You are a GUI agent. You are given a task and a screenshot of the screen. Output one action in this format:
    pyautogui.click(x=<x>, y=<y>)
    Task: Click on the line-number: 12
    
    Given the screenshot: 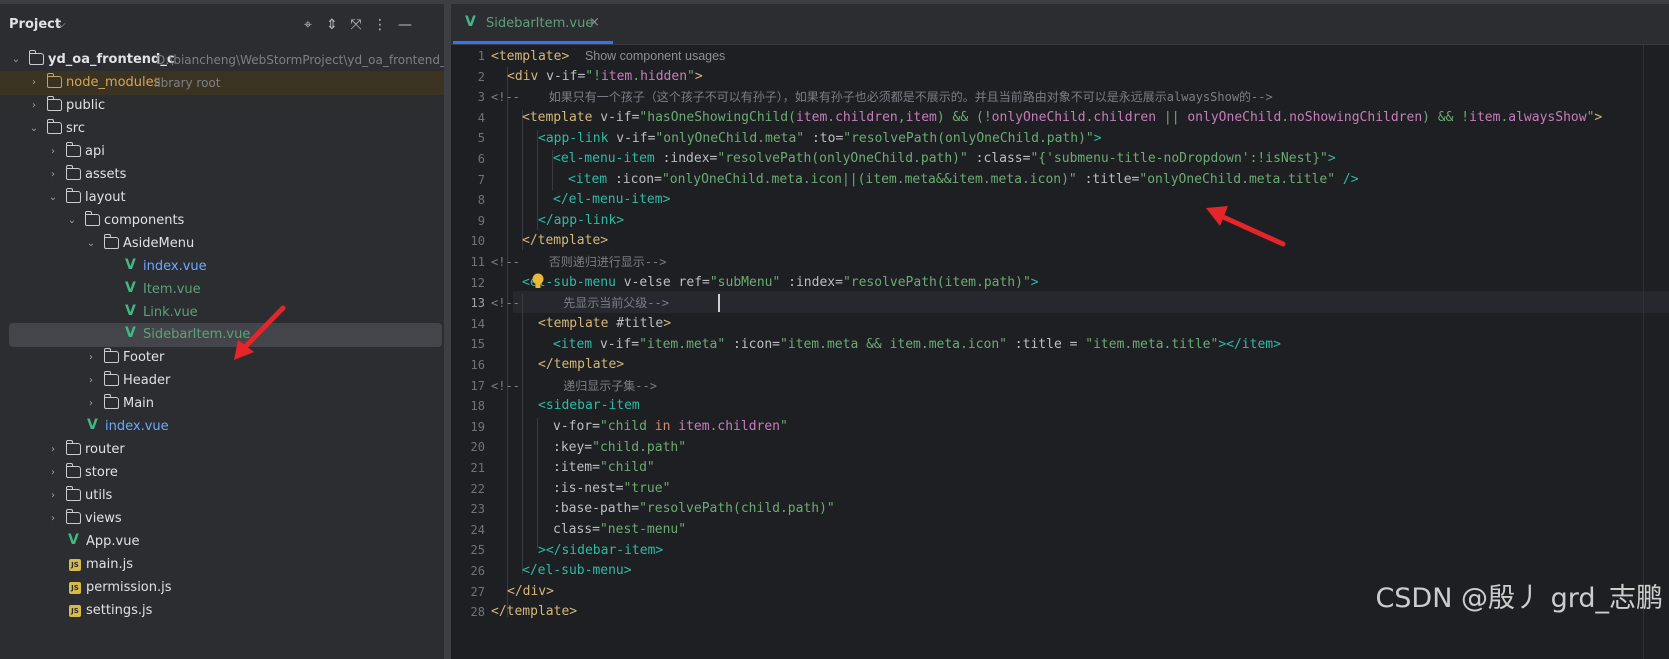 What is the action you would take?
    pyautogui.click(x=468, y=283)
    